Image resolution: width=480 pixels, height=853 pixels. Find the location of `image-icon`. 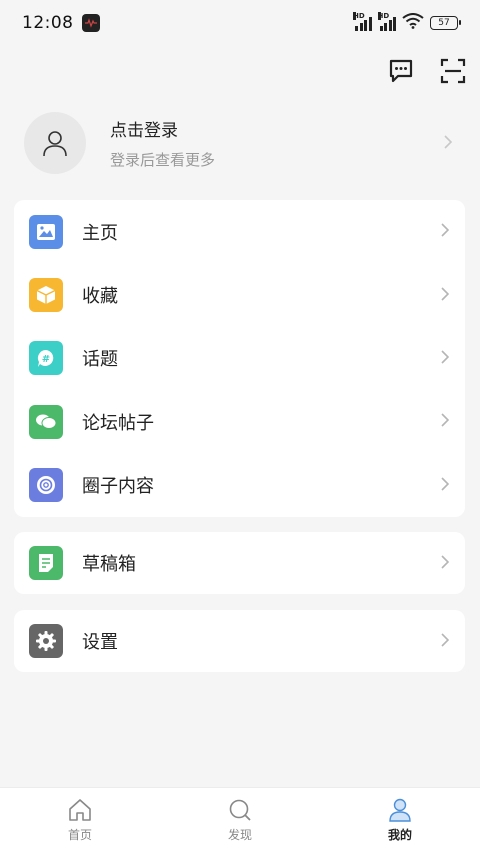

image-icon is located at coordinates (46, 231).